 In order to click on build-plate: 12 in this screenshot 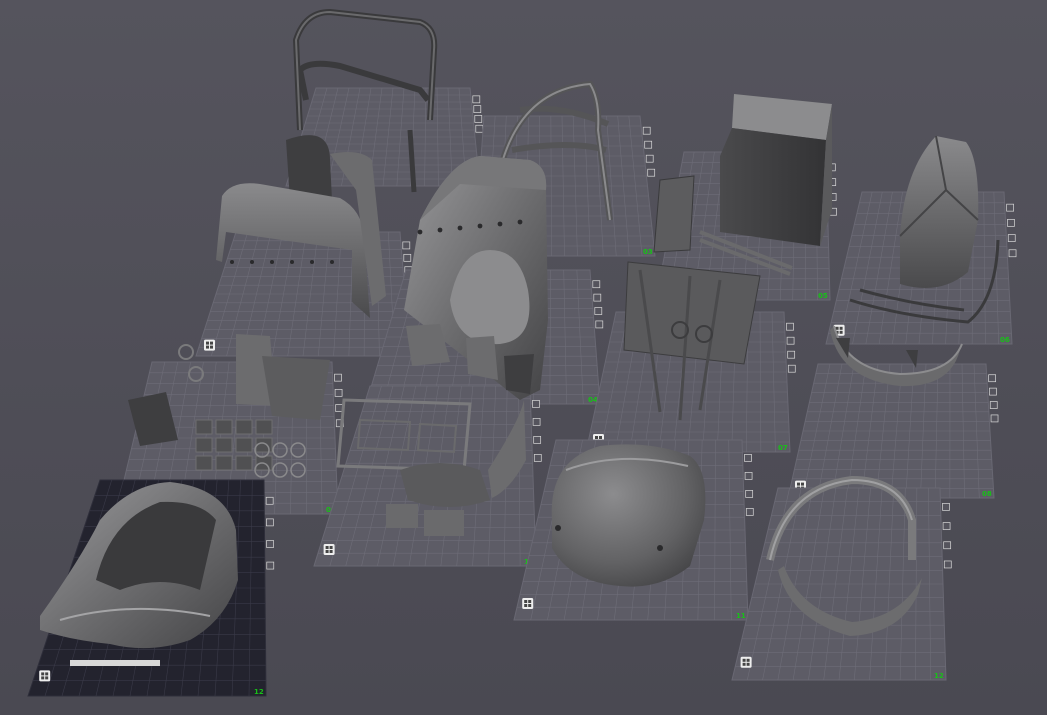, I will do `click(841, 584)`.